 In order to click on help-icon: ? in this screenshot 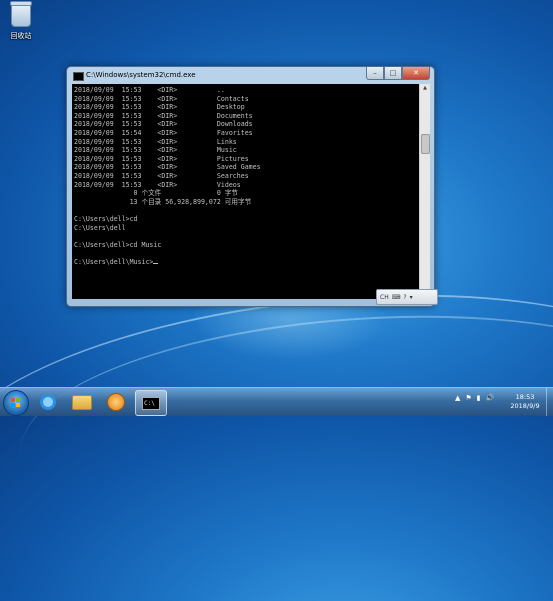, I will do `click(404, 297)`.